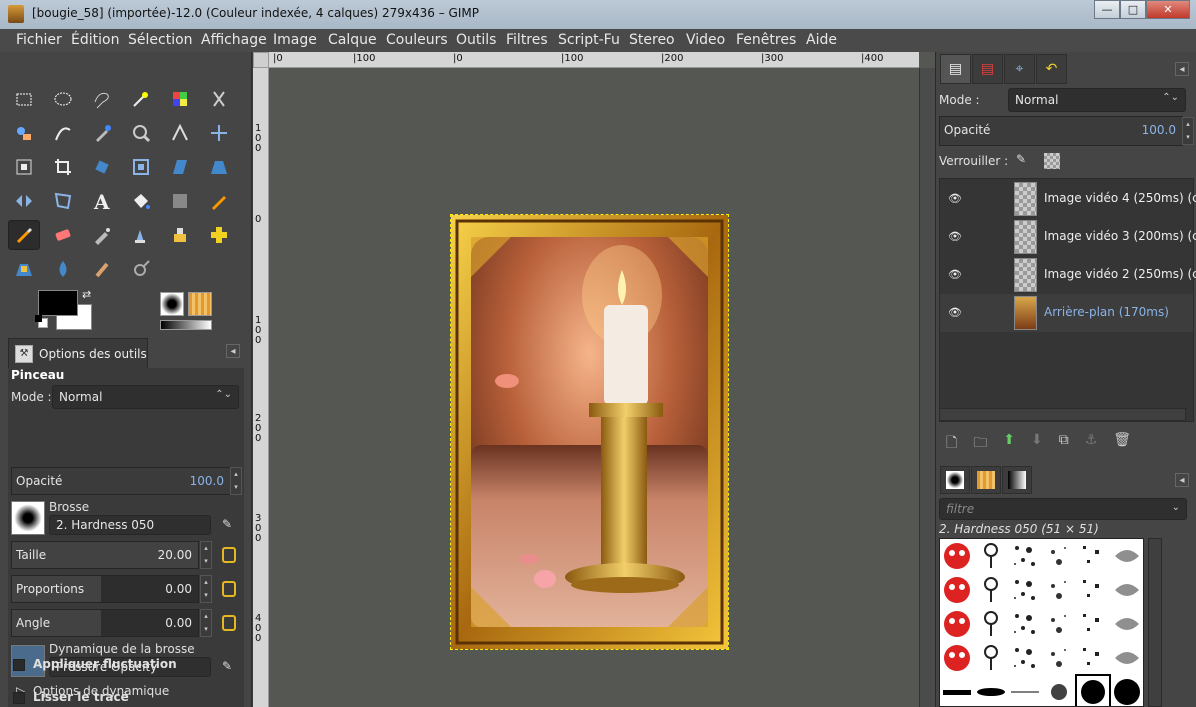 Image resolution: width=1196 pixels, height=707 pixels. Describe the element at coordinates (261, 60) in the screenshot. I see `ruler-corner` at that location.